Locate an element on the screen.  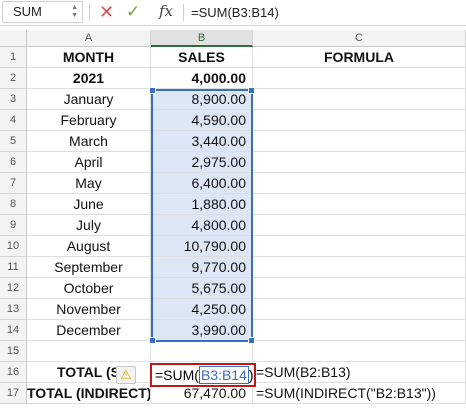
cell-b: 3,990.00 is located at coordinates (202, 330).